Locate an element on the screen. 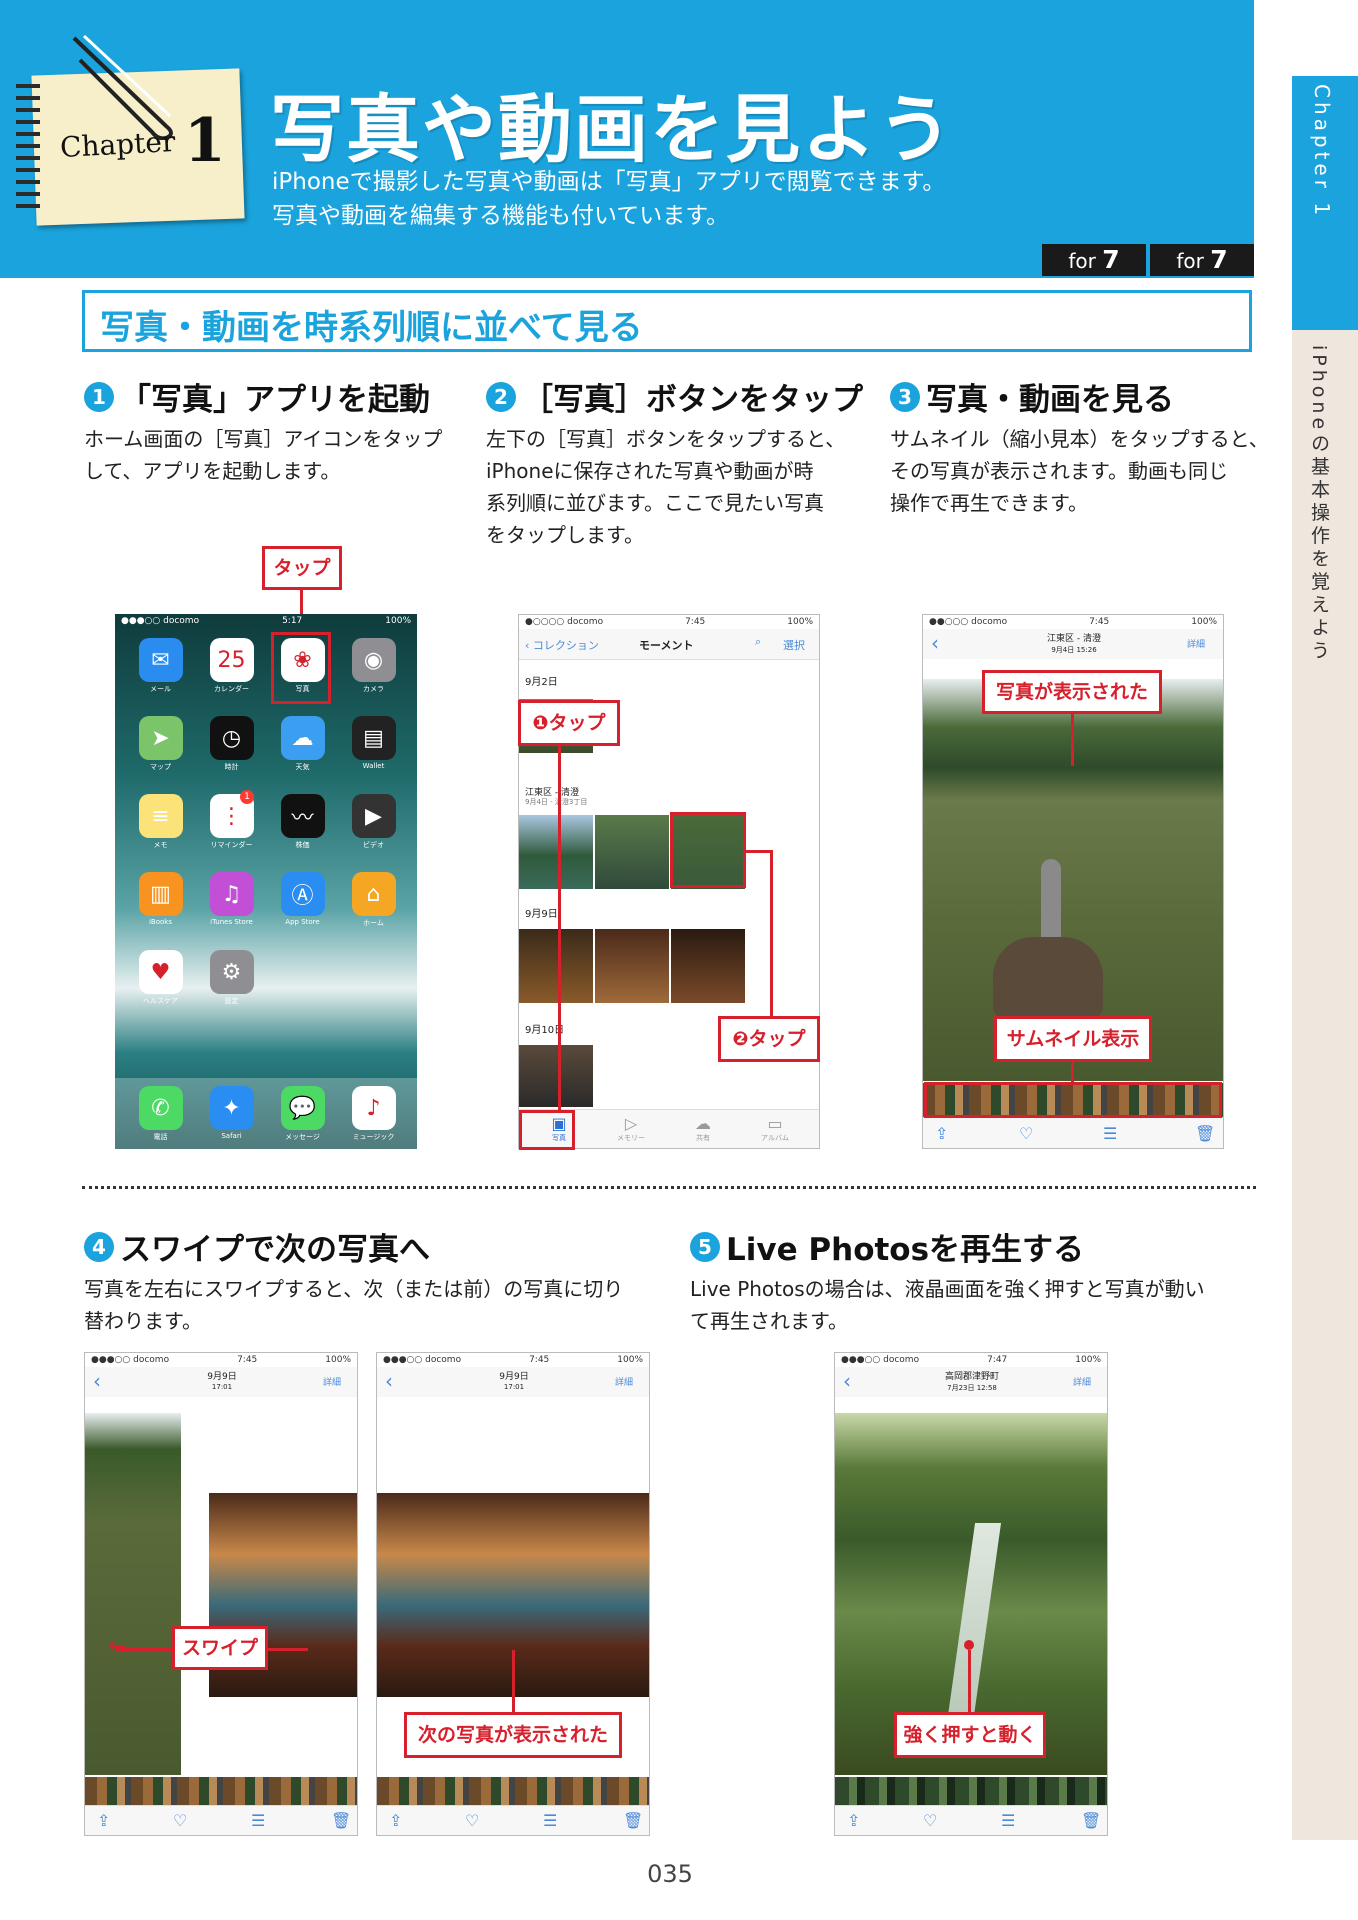  nav-bar: ‹ 高岡郡津野町 7月23日 12:58 詳細 is located at coordinates (971, 1382).